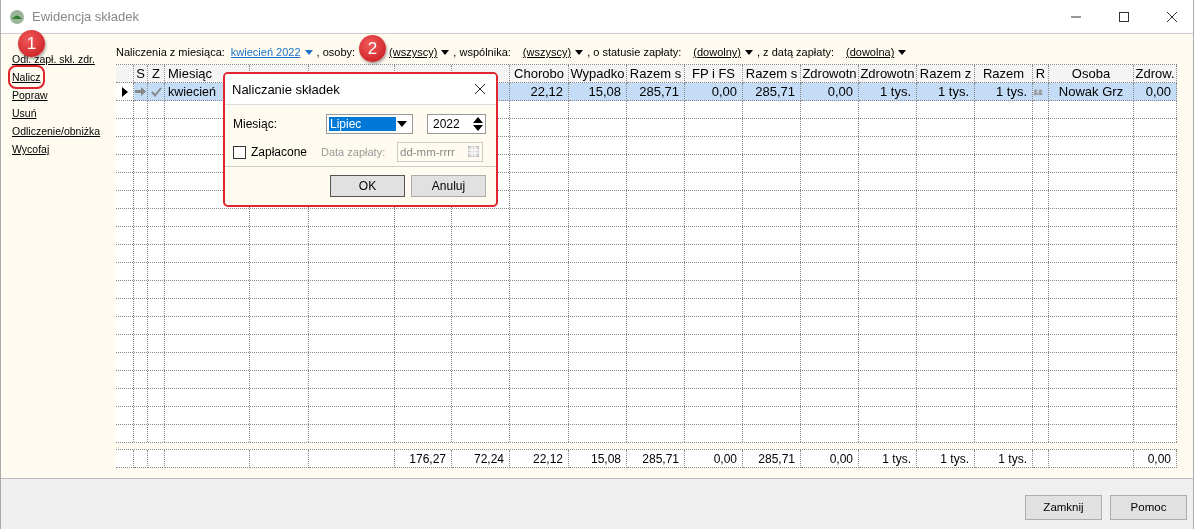  Describe the element at coordinates (946, 74) in the screenshot. I see `column-header: Razem z` at that location.